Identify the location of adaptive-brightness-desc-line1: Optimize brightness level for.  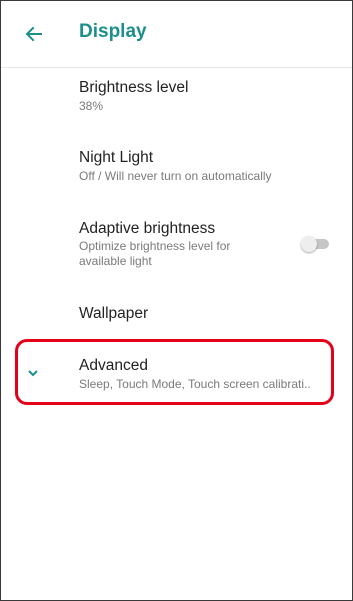
(155, 246).